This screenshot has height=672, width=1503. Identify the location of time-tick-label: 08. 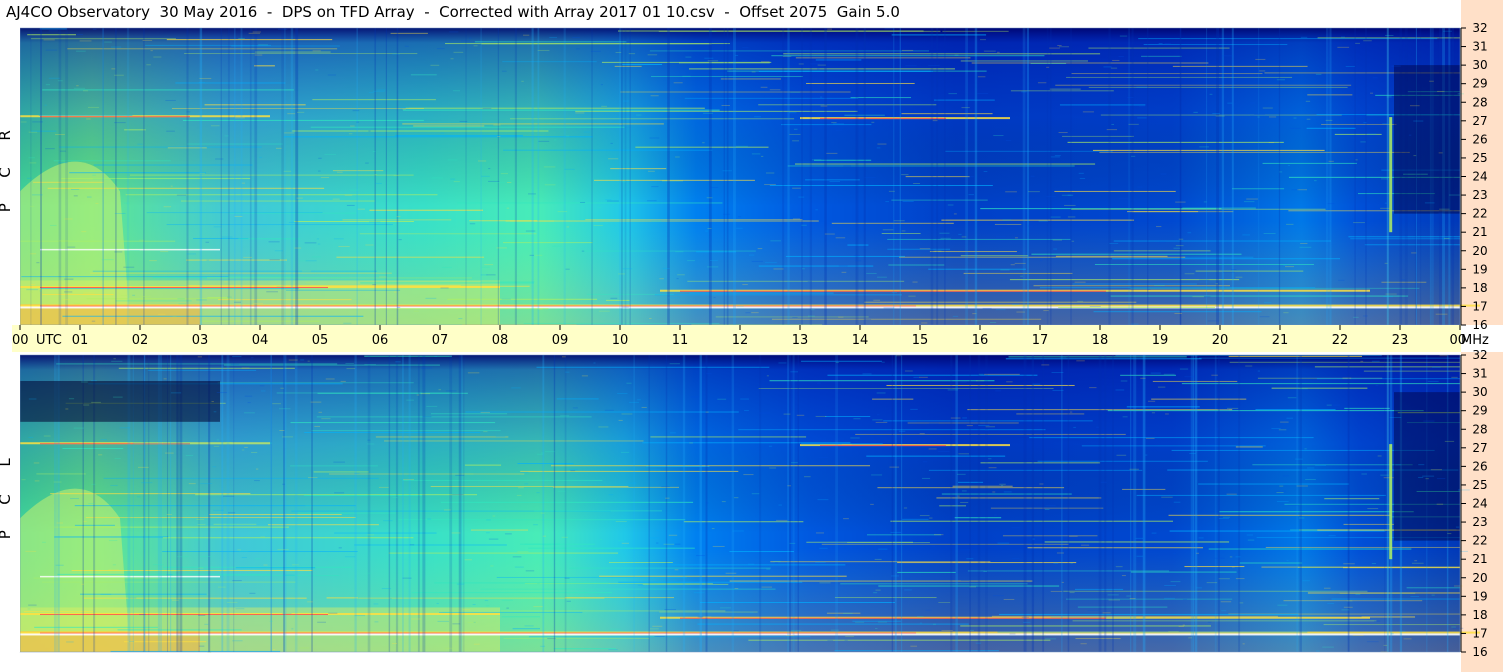
(500, 340).